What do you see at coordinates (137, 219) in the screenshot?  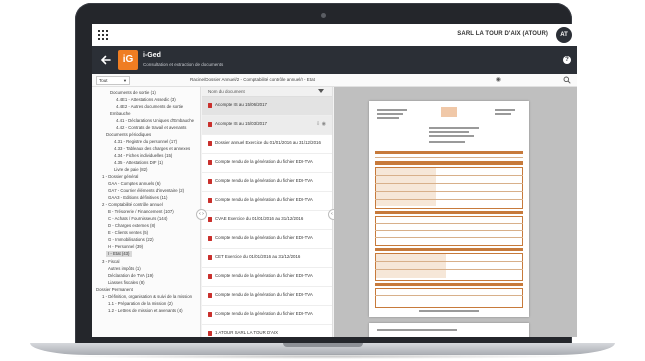 I see `tree-item: C - Achats / Fournisseurs (144)` at bounding box center [137, 219].